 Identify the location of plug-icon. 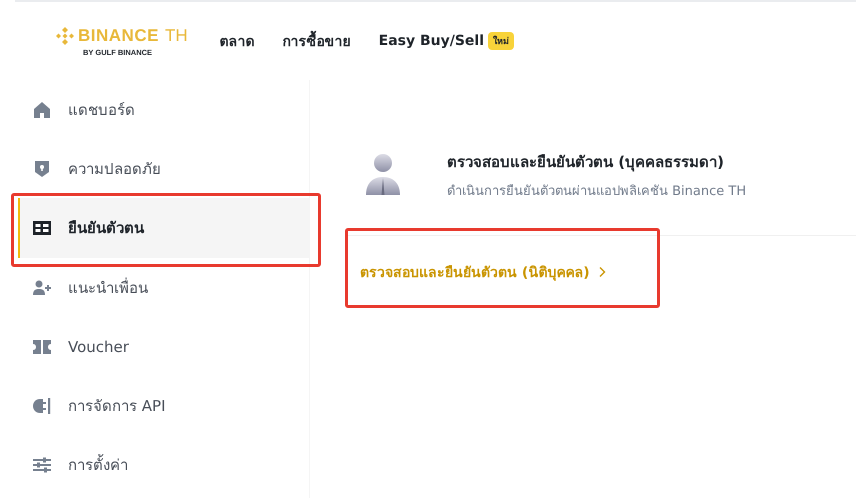
(42, 406).